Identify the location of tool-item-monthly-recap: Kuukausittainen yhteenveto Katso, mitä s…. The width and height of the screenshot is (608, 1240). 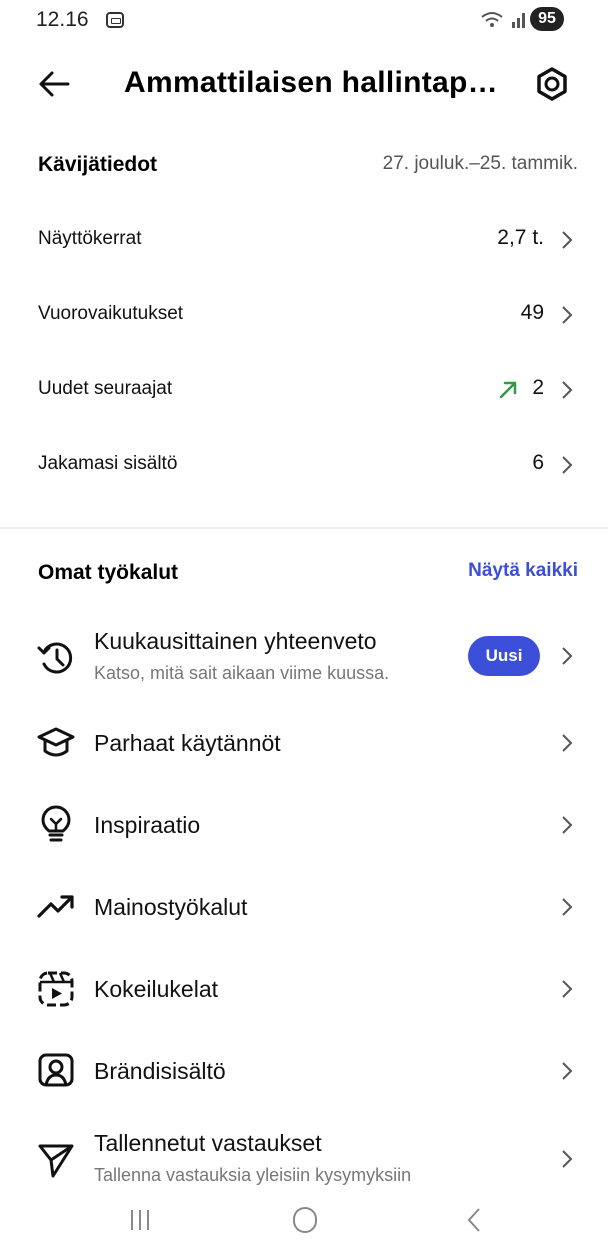
(304, 658).